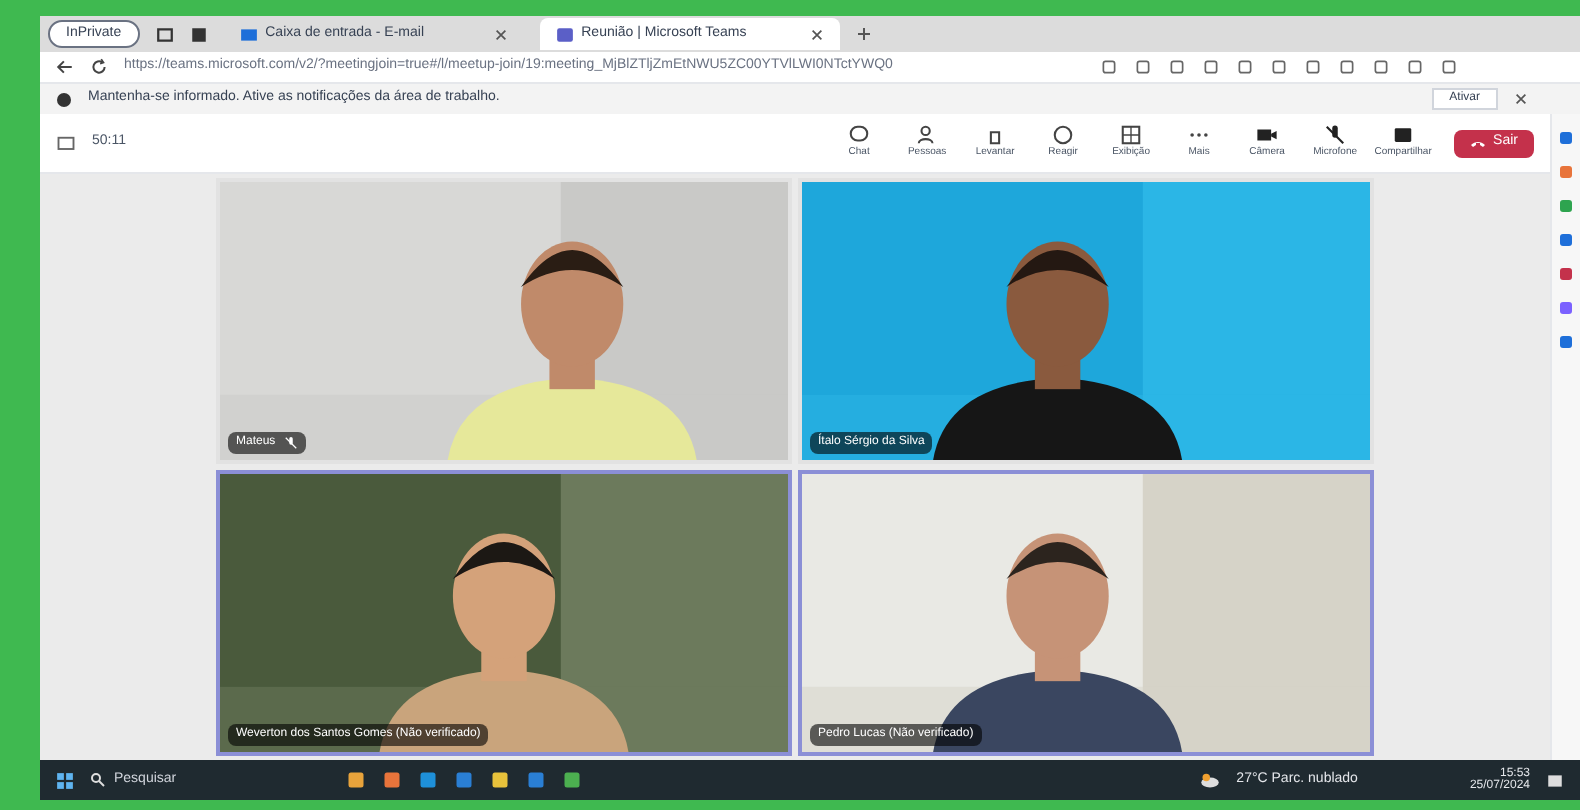  What do you see at coordinates (164, 34) in the screenshot?
I see `tabs-icon` at bounding box center [164, 34].